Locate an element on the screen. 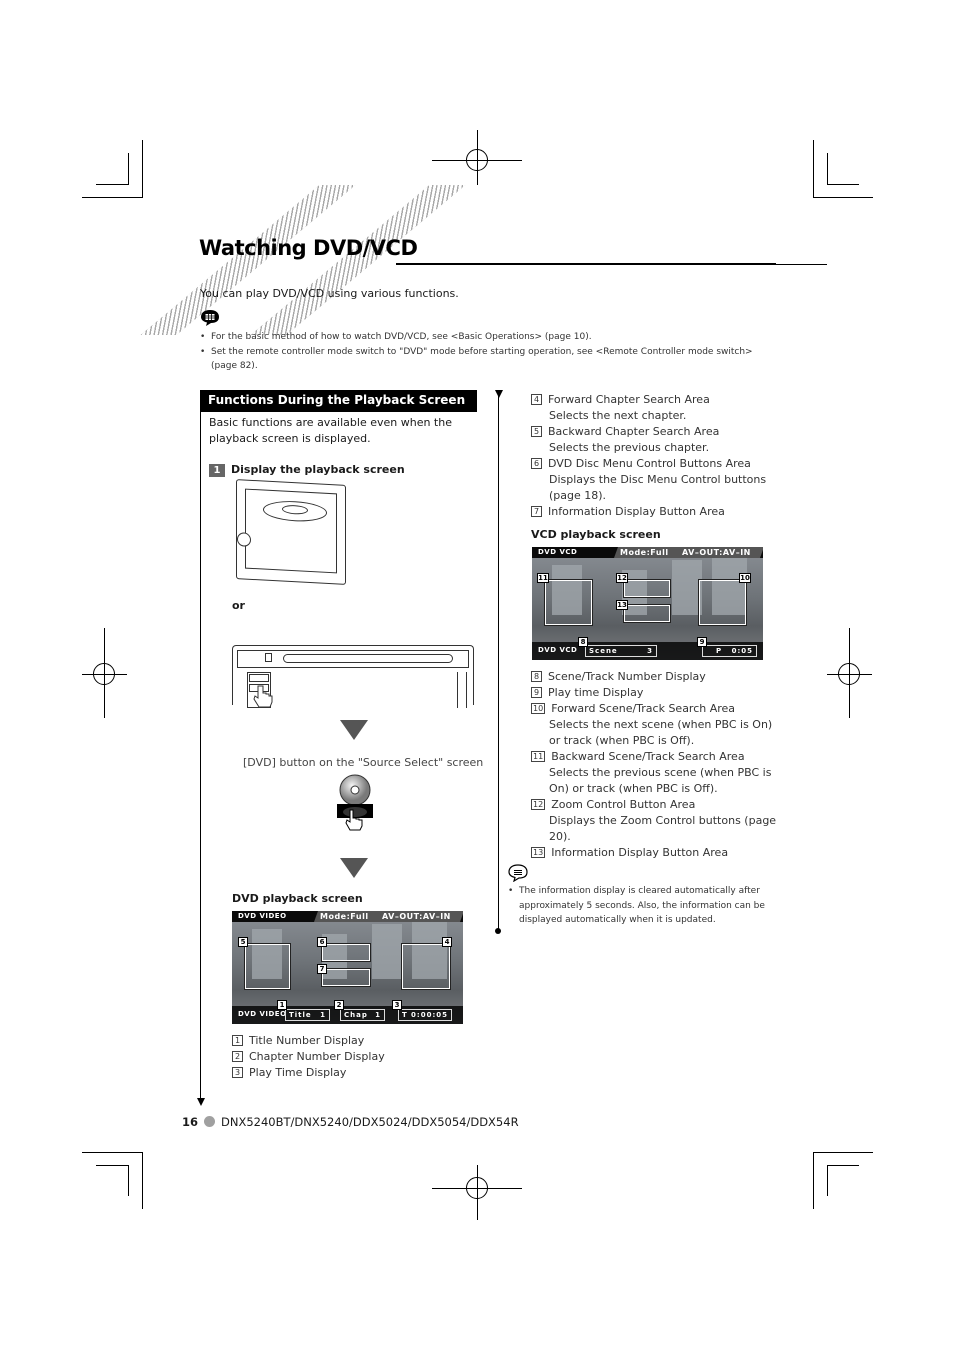 The height and width of the screenshot is (1350, 954). bottom-info-bar: DVD VIDEO Title 1 Chap 1 T 0:00:05 is located at coordinates (347, 1015).